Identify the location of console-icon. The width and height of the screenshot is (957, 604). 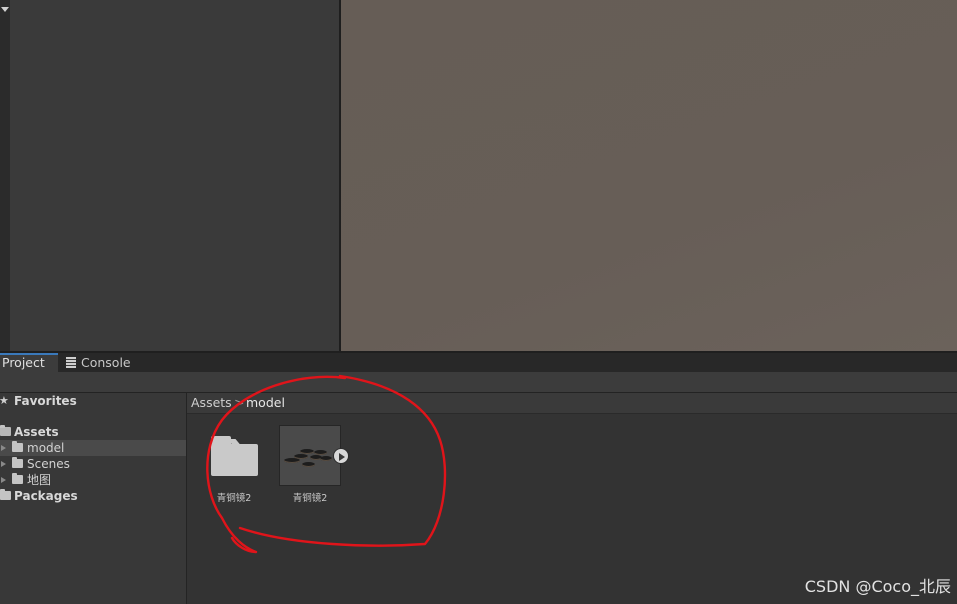
(71, 362).